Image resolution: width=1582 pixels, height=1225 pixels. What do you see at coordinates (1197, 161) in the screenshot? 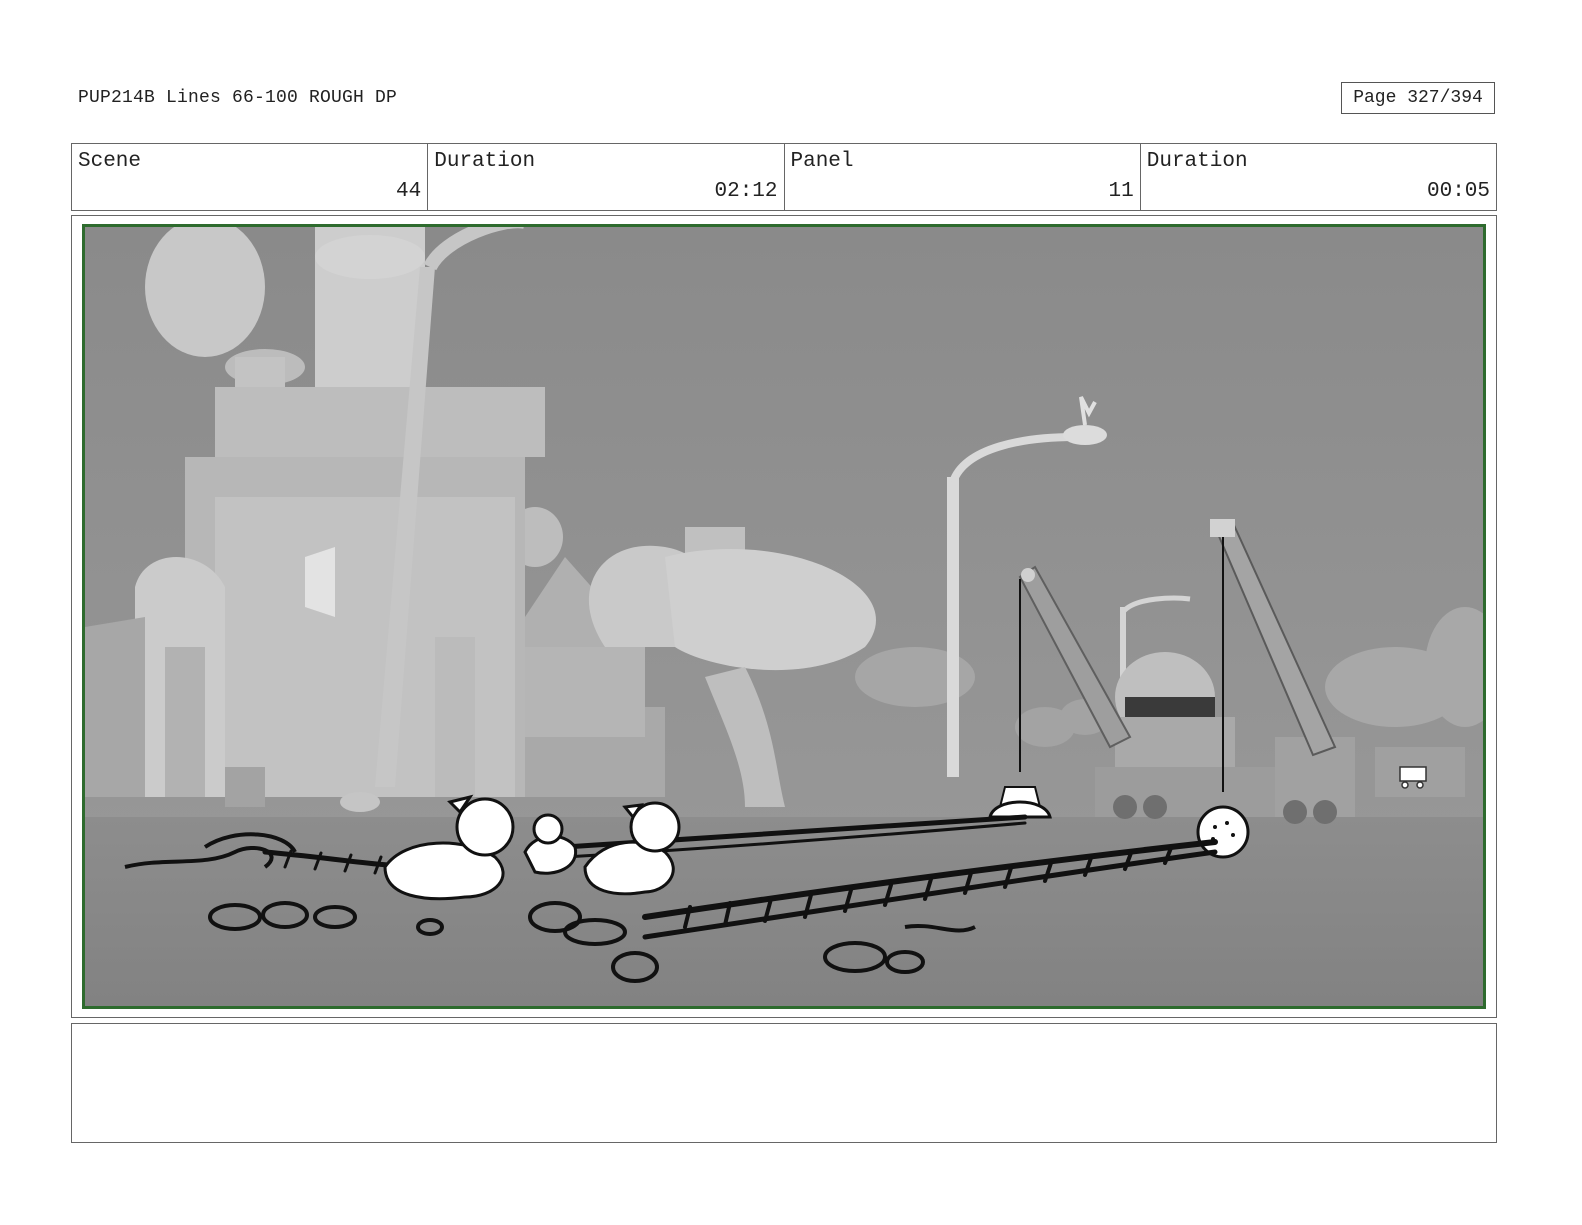
I see `panel-duration-label: Duration` at bounding box center [1197, 161].